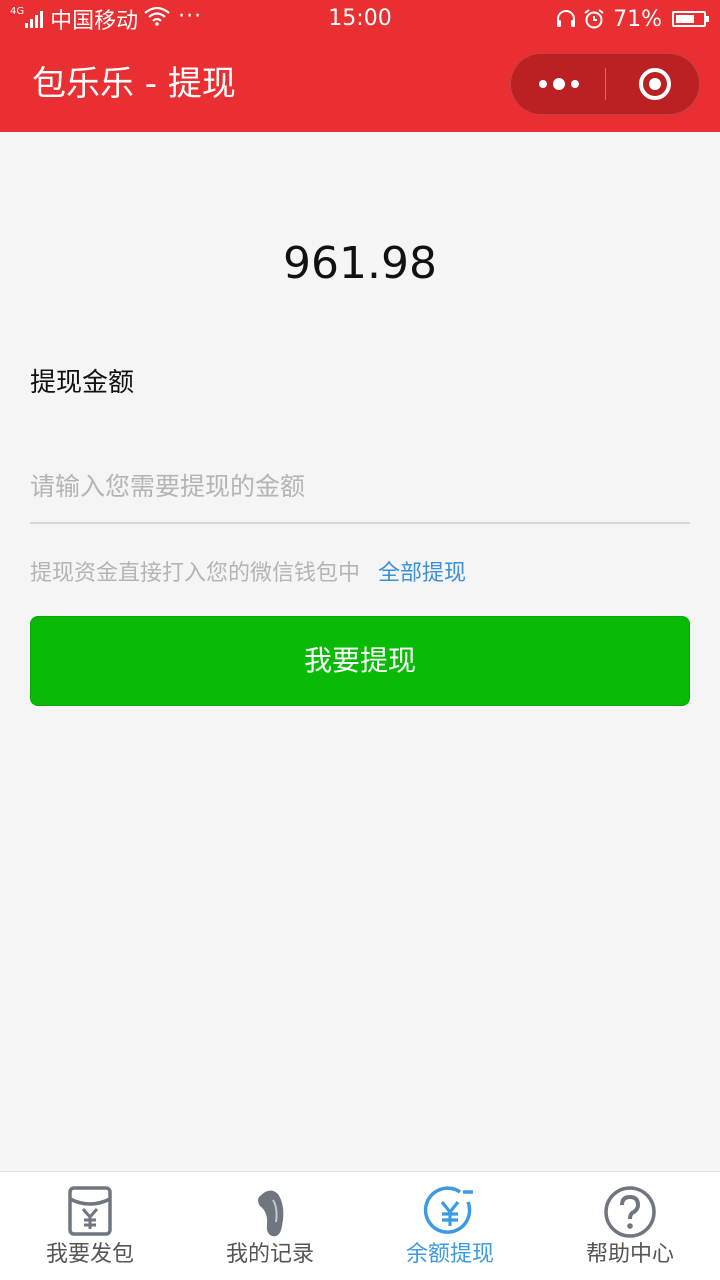  I want to click on capsule-divider, so click(605, 84).